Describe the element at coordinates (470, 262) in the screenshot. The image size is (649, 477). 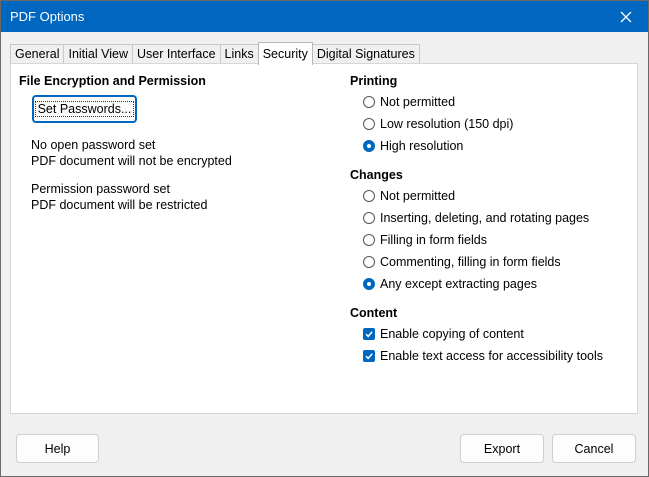
I see `changes-option-label: Commenting, filling in form fields` at that location.